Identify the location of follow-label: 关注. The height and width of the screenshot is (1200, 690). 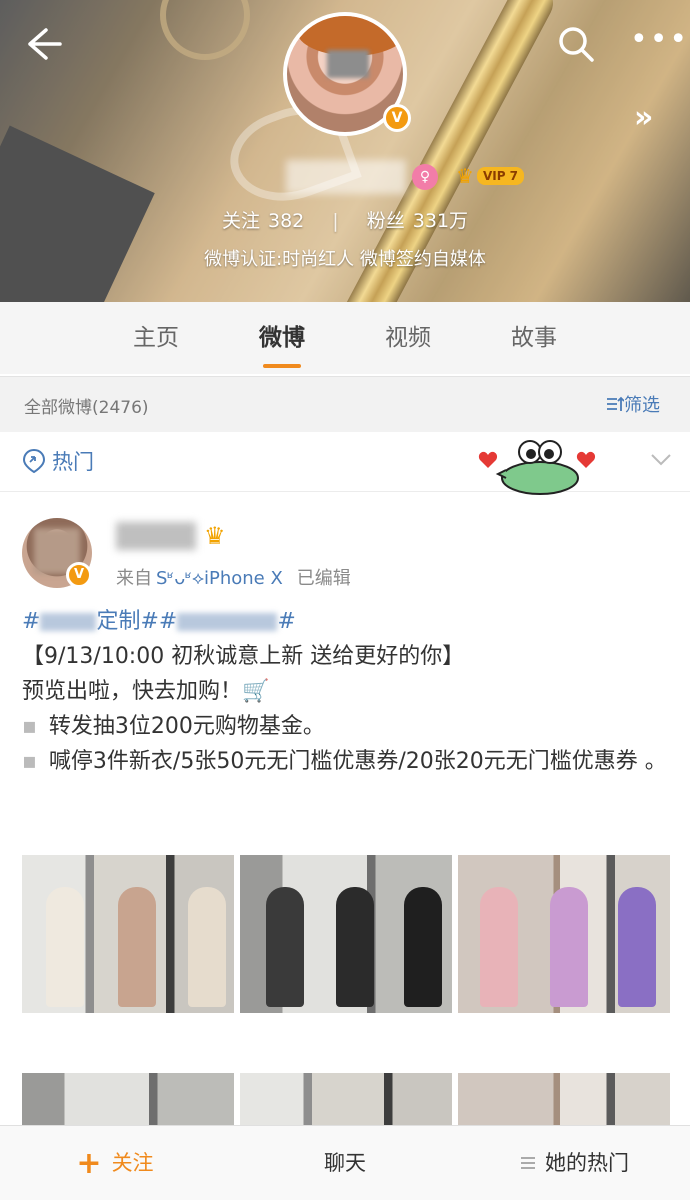
(240, 221).